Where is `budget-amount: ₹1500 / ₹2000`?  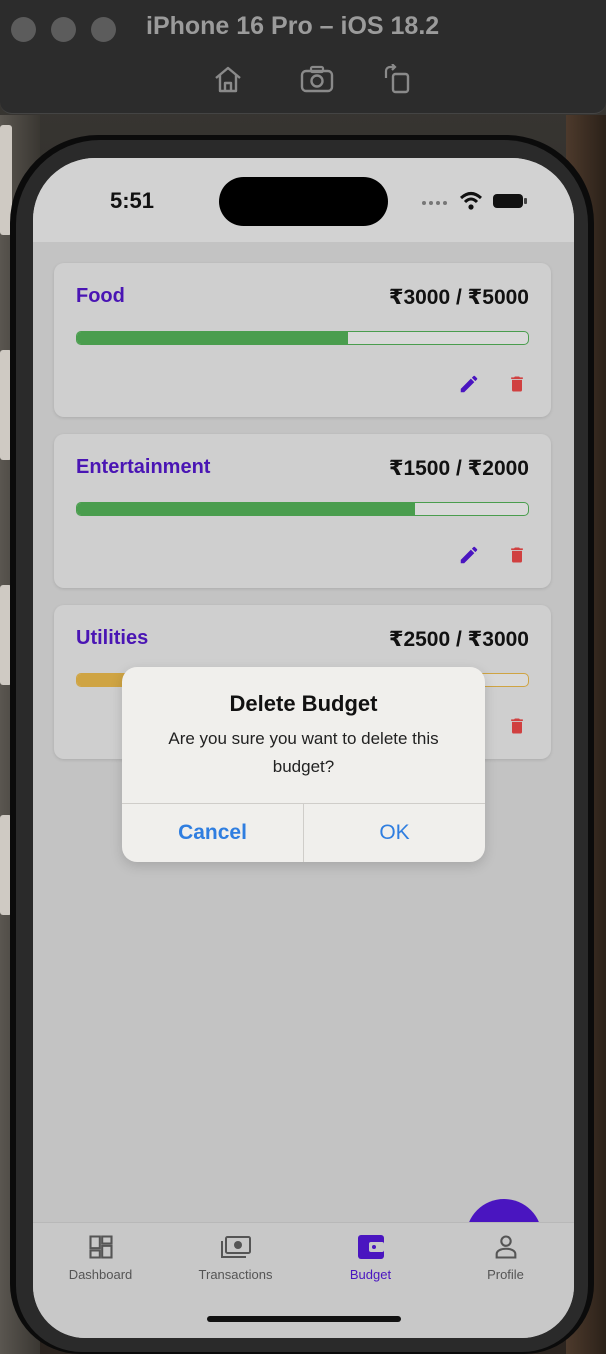
budget-amount: ₹1500 / ₹2000 is located at coordinates (458, 468).